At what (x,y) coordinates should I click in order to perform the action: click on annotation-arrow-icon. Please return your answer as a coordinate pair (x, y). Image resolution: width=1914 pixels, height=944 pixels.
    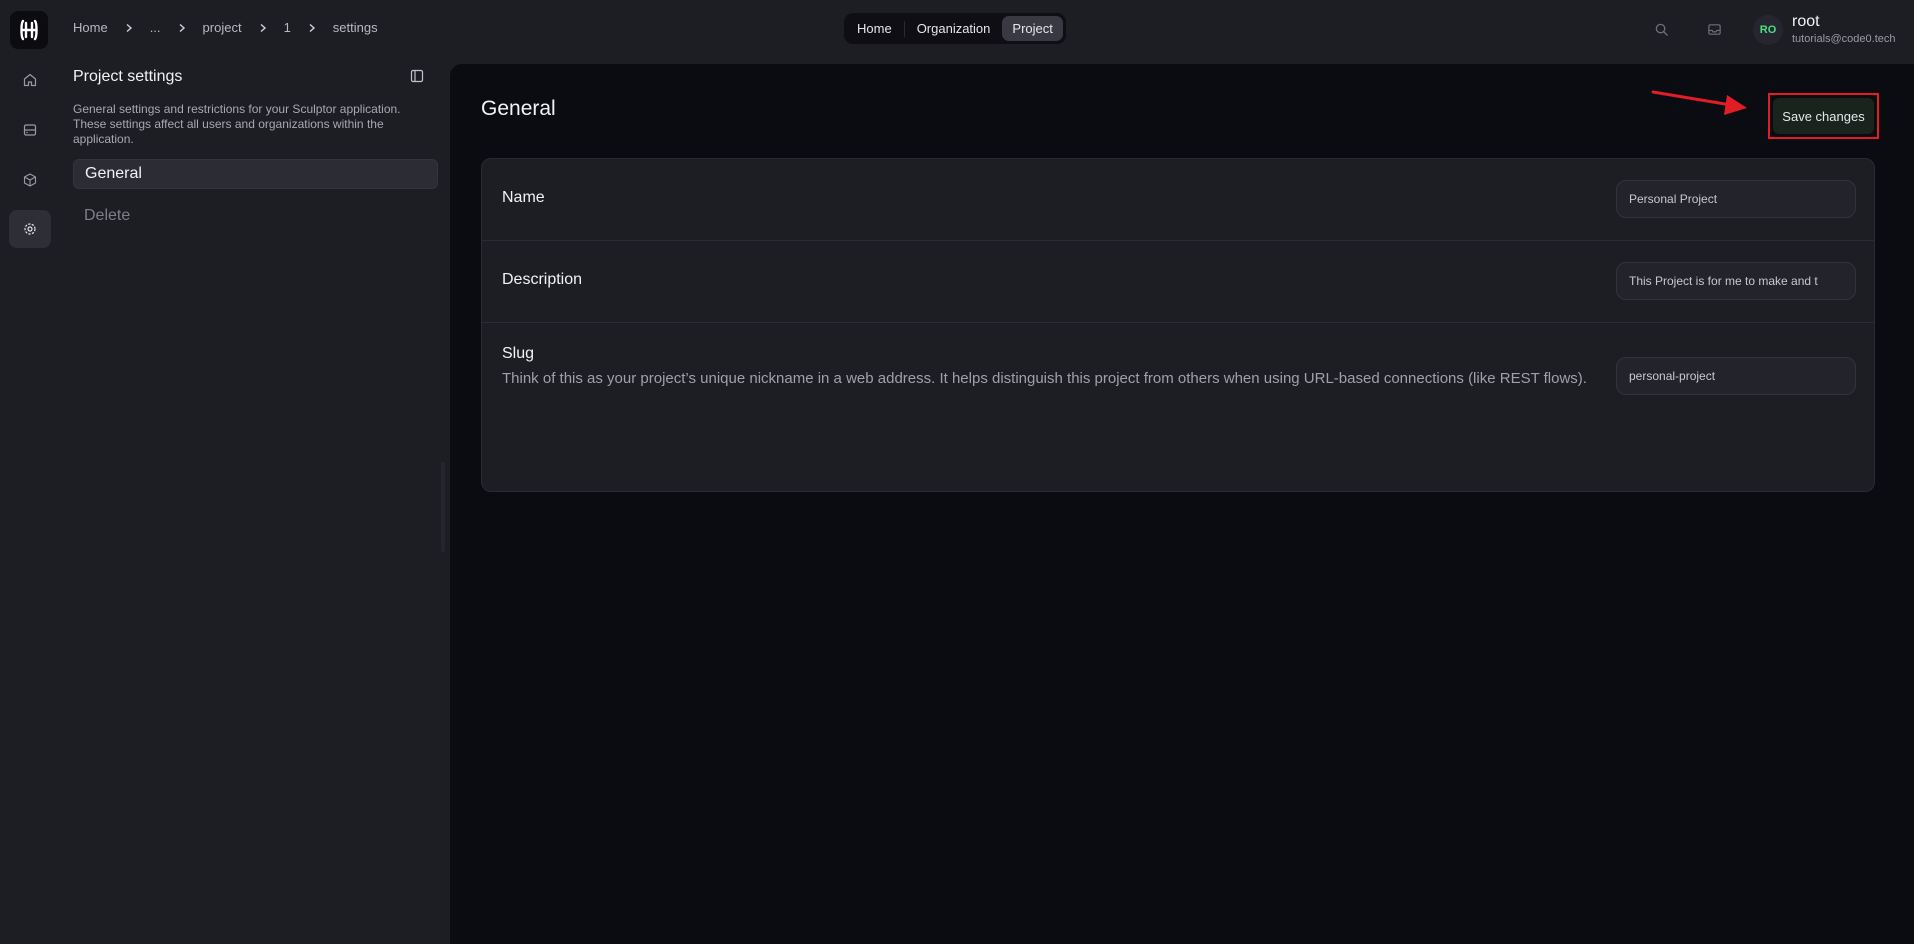
    Looking at the image, I should click on (1699, 102).